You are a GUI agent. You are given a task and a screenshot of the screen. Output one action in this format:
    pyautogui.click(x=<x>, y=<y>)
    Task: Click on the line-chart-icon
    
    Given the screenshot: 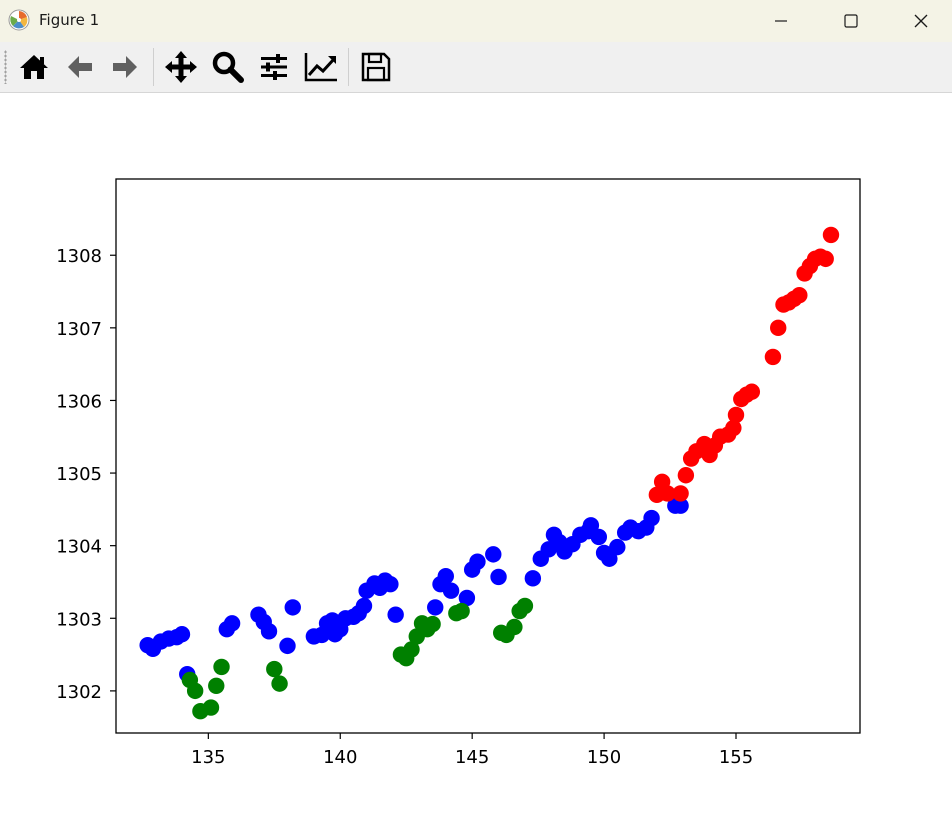 What is the action you would take?
    pyautogui.click(x=320, y=67)
    